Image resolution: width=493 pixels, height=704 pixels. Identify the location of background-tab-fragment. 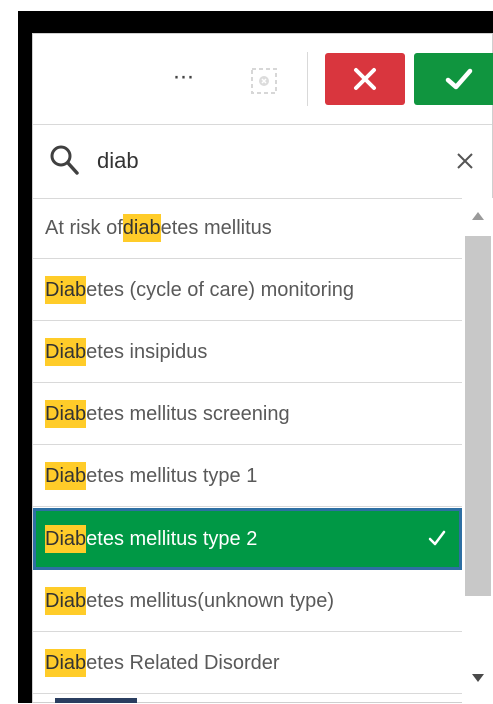
(96, 700).